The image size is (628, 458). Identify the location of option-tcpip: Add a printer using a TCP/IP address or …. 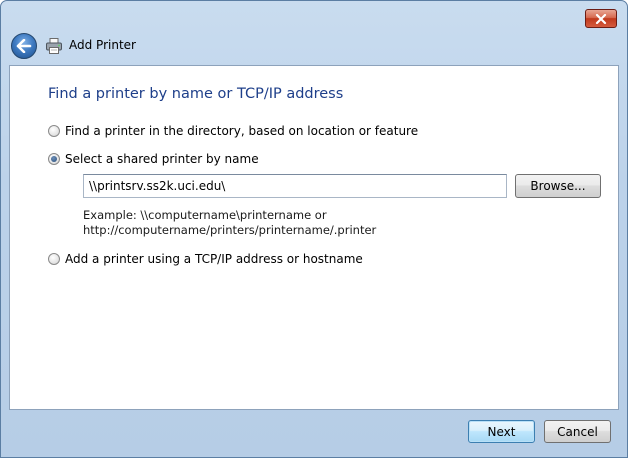
(205, 259).